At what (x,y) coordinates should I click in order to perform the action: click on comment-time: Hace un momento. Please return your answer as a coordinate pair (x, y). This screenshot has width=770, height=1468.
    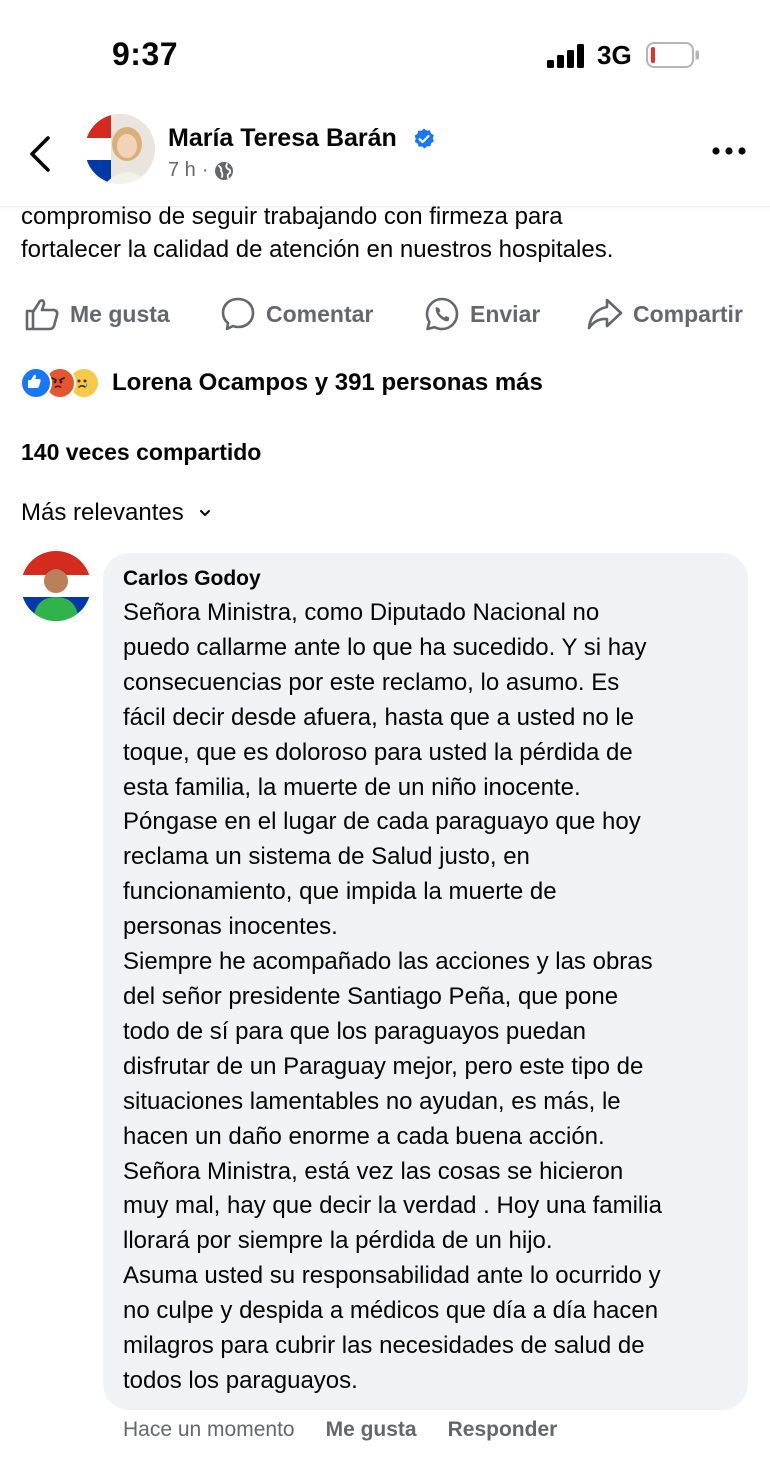
    Looking at the image, I should click on (209, 1429).